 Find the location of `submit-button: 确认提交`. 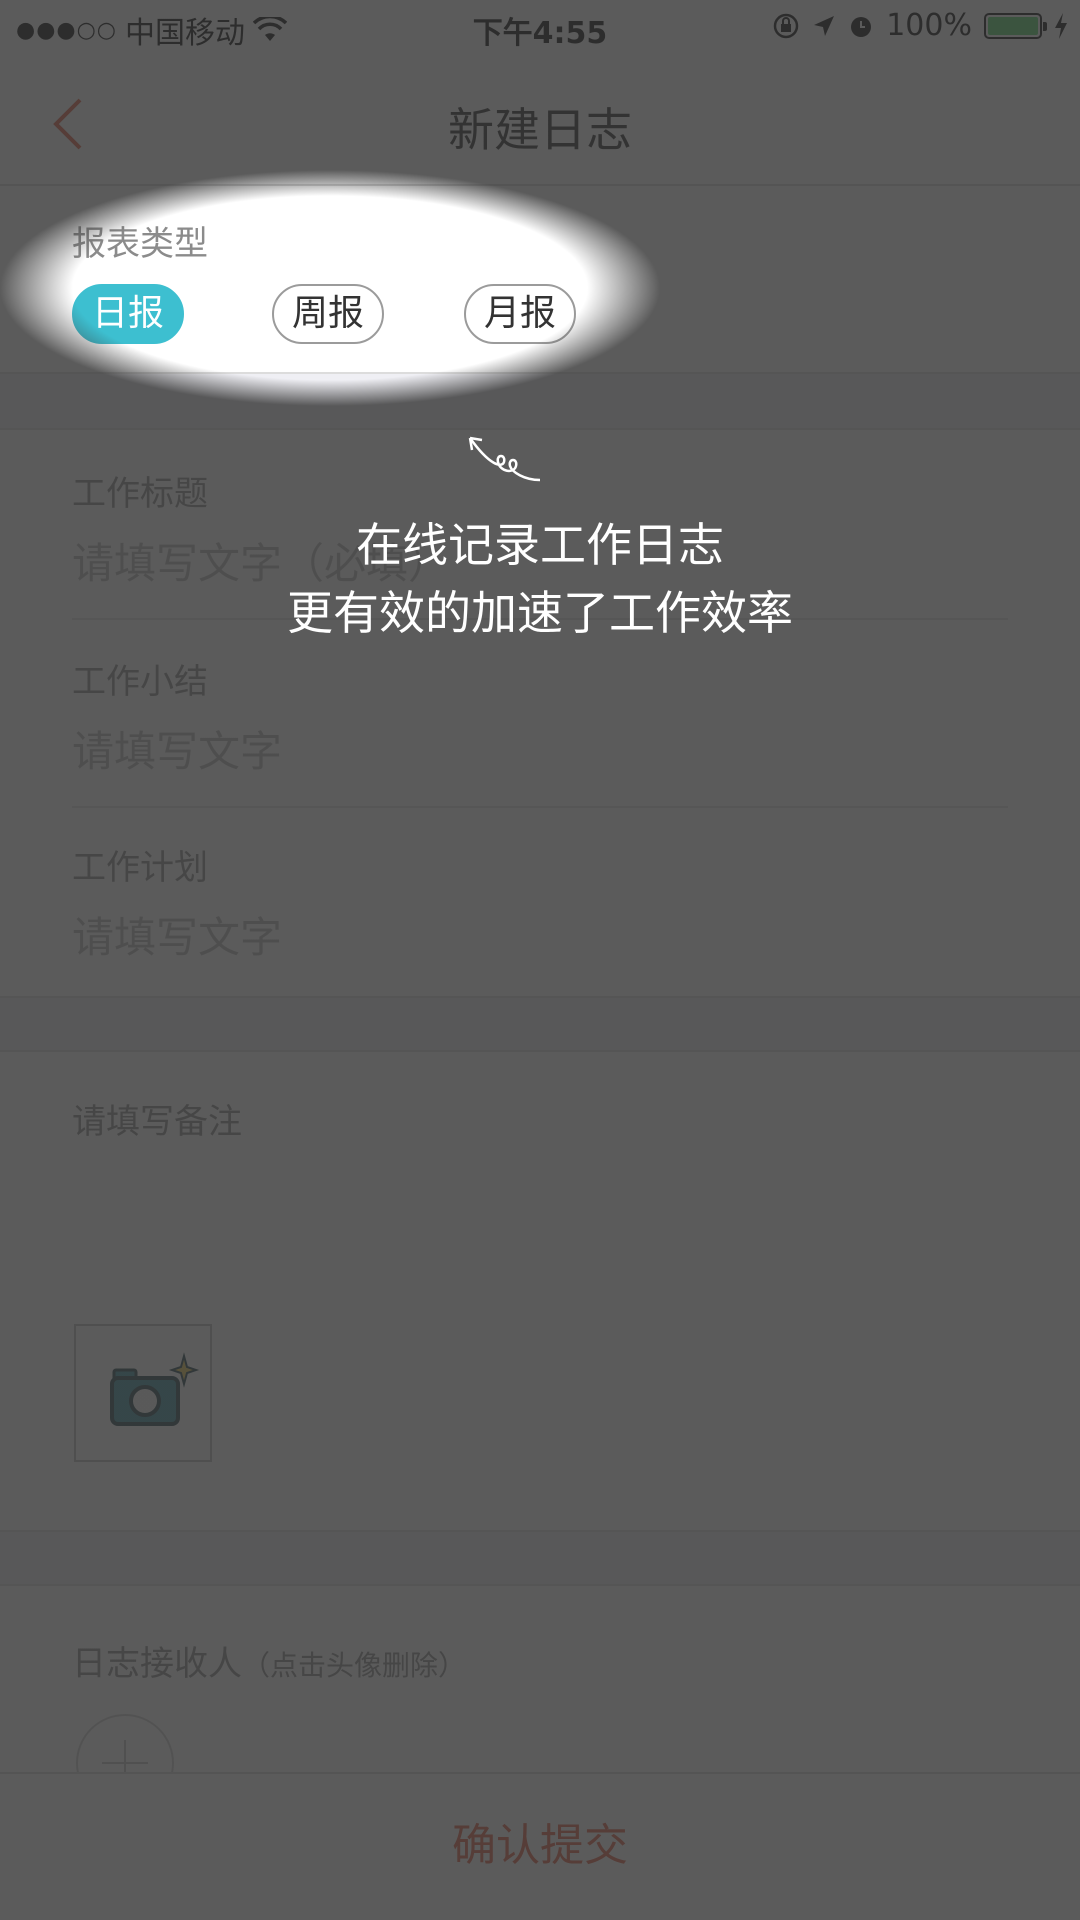

submit-button: 确认提交 is located at coordinates (540, 1846).